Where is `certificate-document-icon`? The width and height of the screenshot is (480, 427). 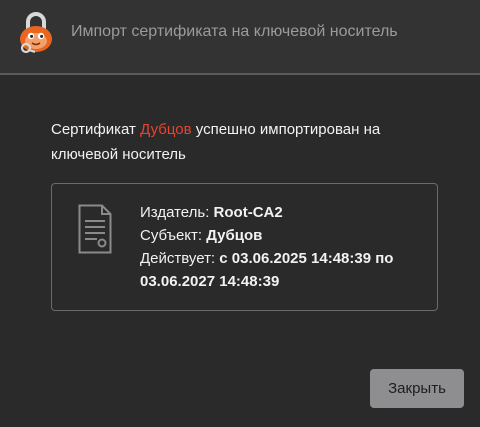 certificate-document-icon is located at coordinates (95, 229).